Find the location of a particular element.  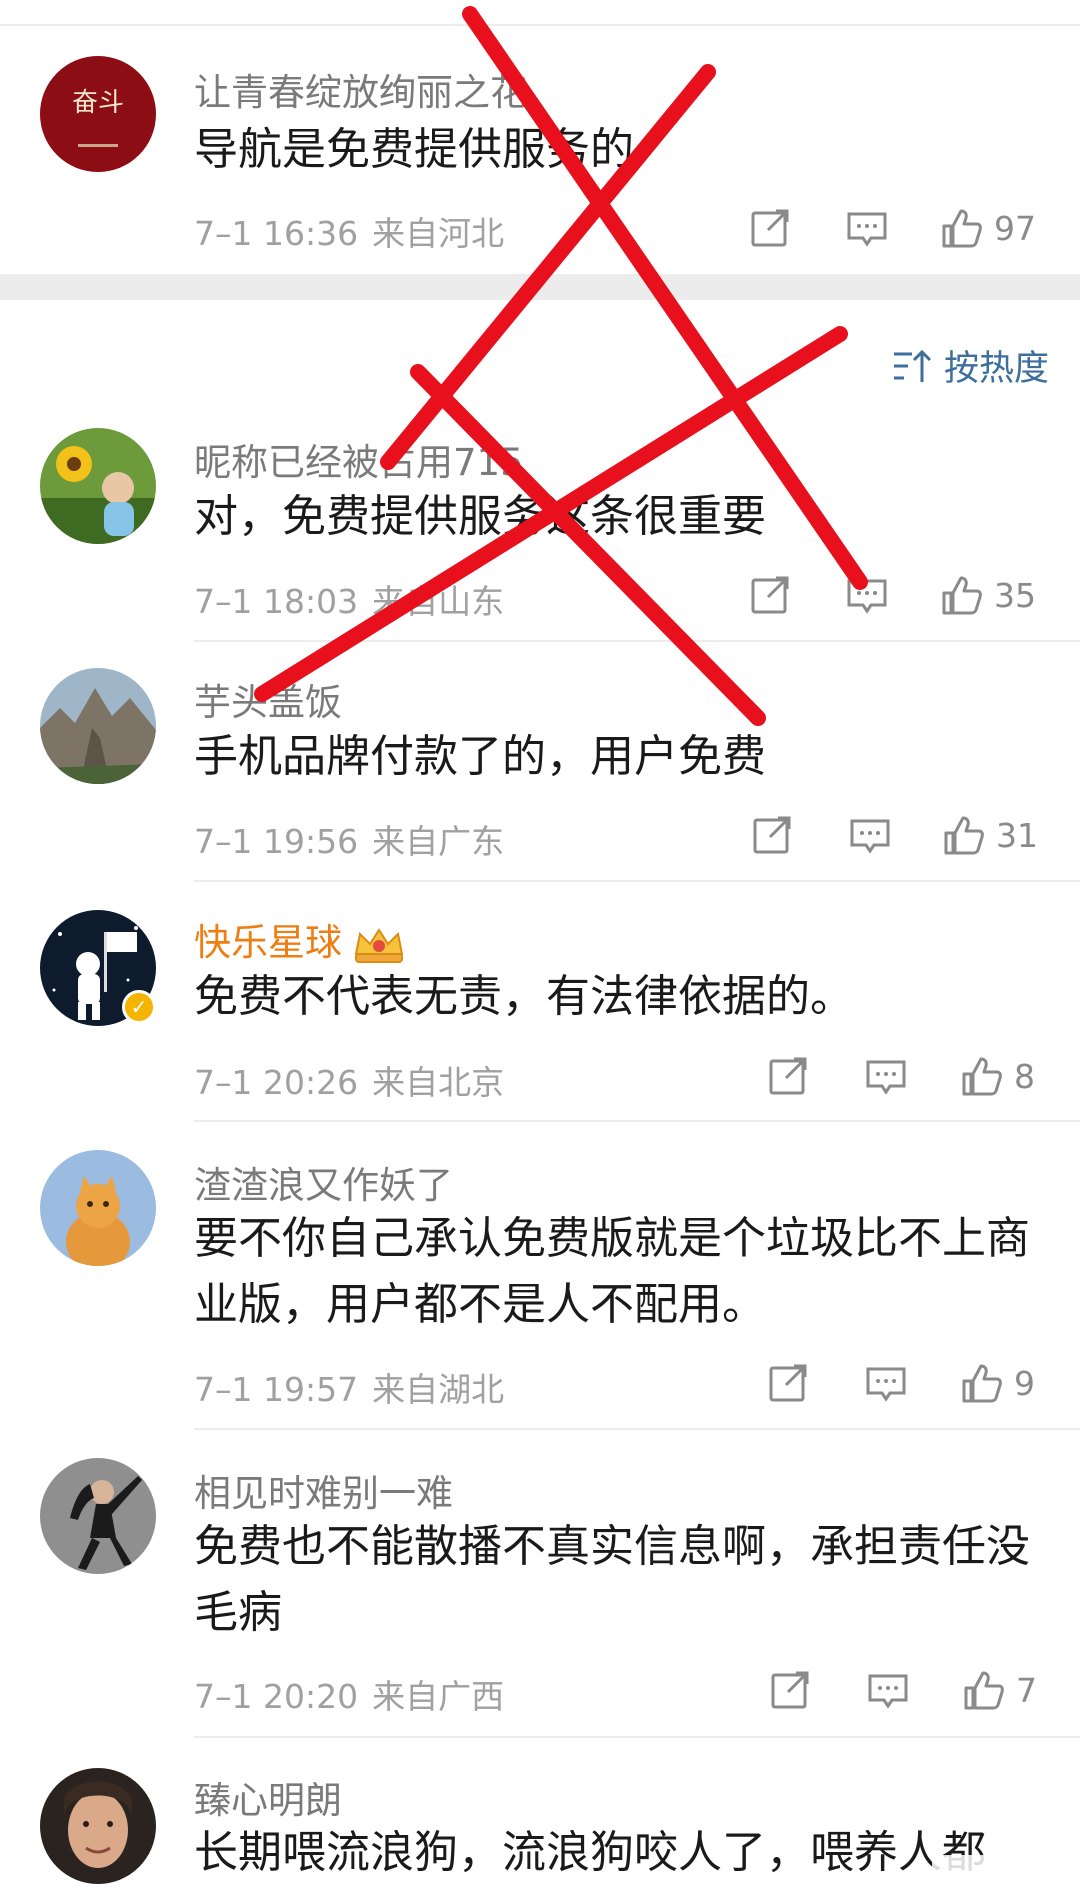

comment-actions: 7 is located at coordinates (540, 1690).